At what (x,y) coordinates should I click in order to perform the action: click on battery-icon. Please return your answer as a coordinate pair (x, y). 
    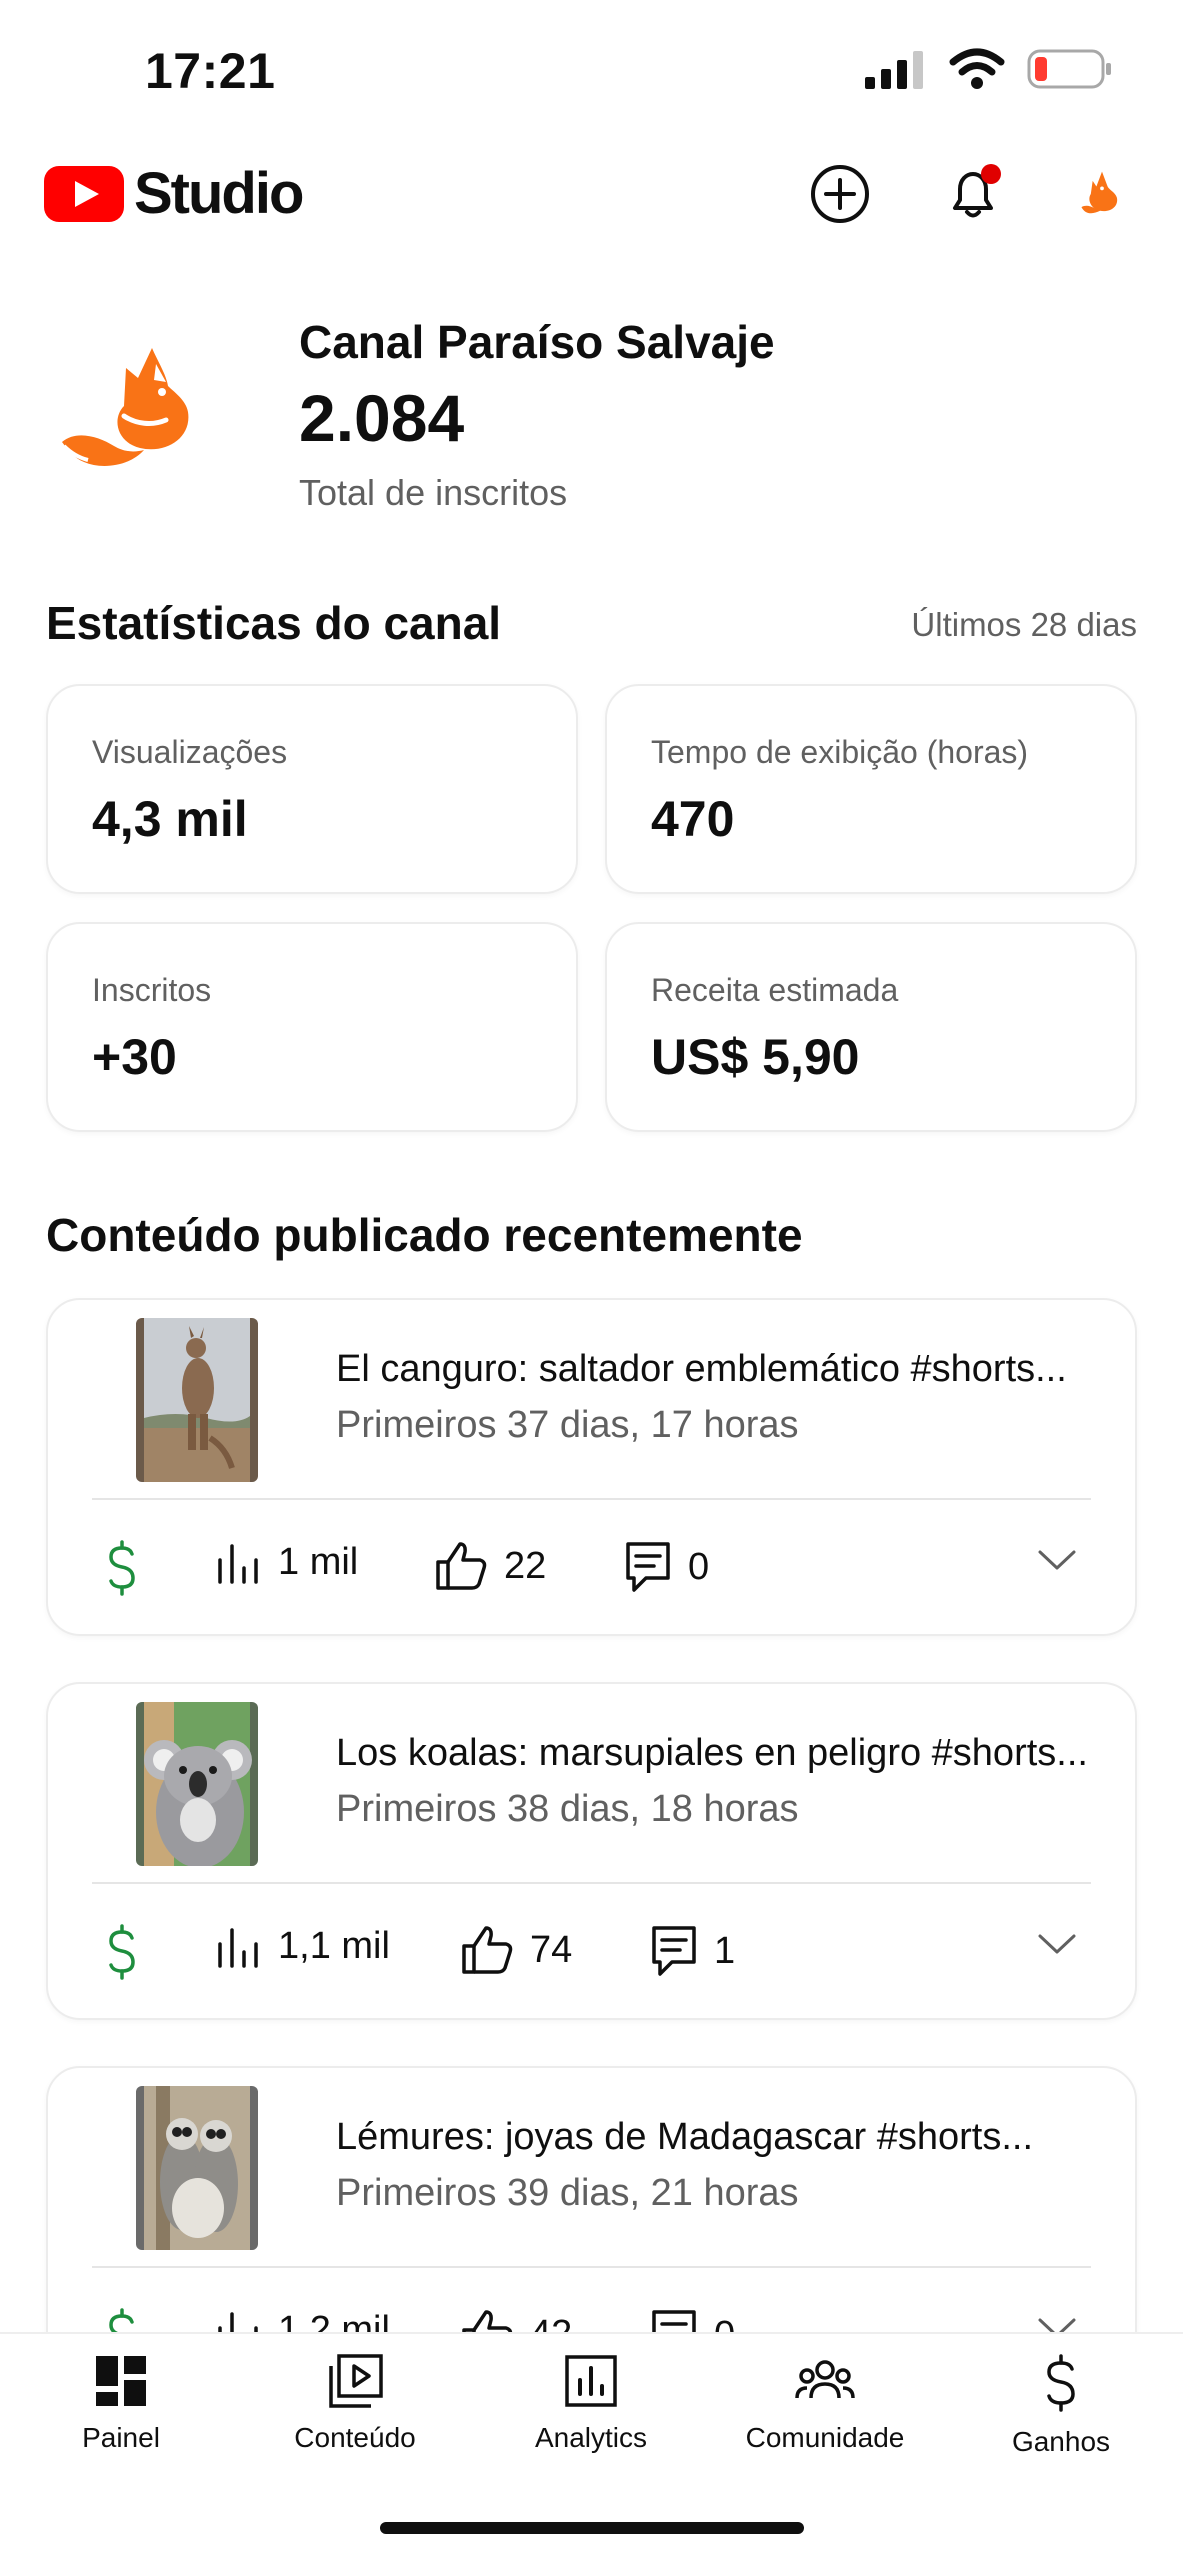
    Looking at the image, I should click on (1069, 69).